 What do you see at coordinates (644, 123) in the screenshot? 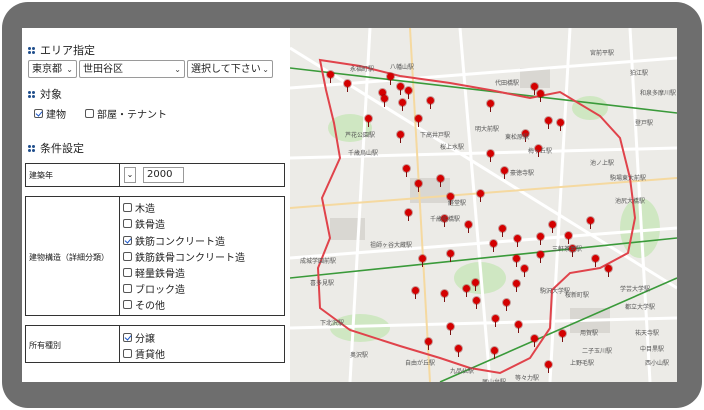
I see `station-label: 登戸駅` at bounding box center [644, 123].